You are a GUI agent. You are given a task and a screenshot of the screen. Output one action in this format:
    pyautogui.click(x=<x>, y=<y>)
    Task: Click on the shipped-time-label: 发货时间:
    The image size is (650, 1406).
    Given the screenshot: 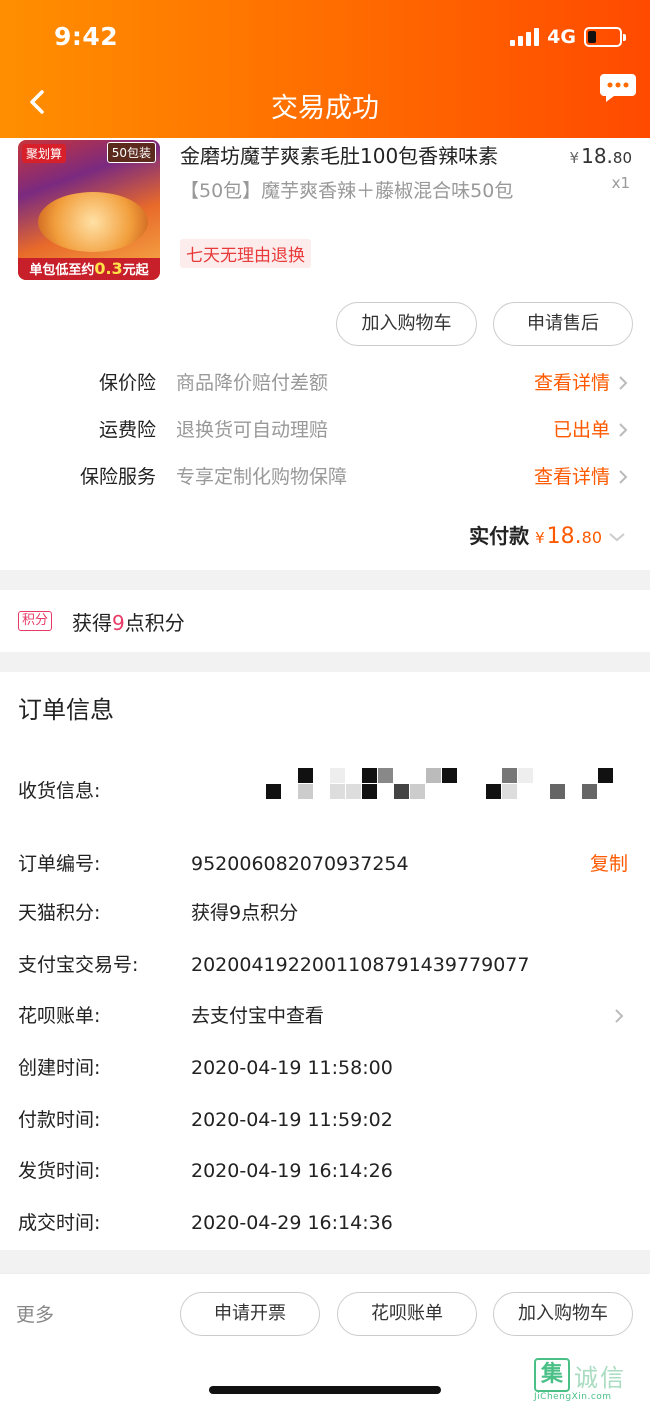 What is the action you would take?
    pyautogui.click(x=59, y=1171)
    